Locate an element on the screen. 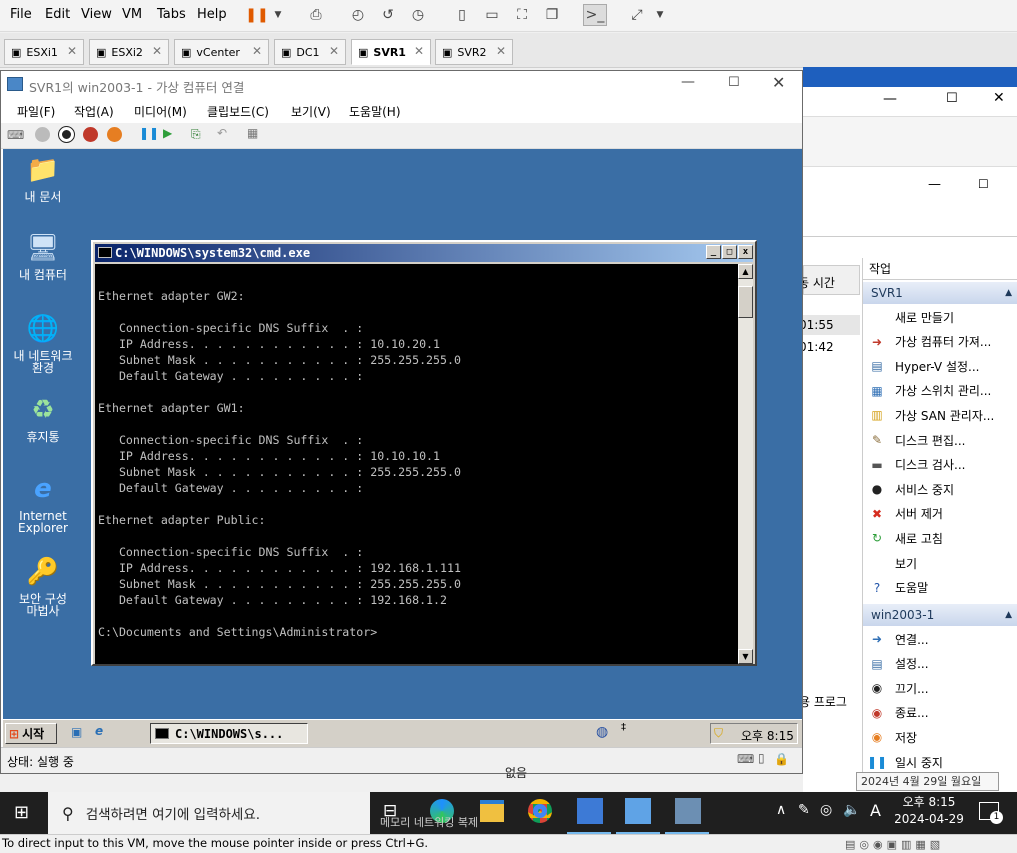 The image size is (1017, 853). shutdown-icon is located at coordinates (90, 134).